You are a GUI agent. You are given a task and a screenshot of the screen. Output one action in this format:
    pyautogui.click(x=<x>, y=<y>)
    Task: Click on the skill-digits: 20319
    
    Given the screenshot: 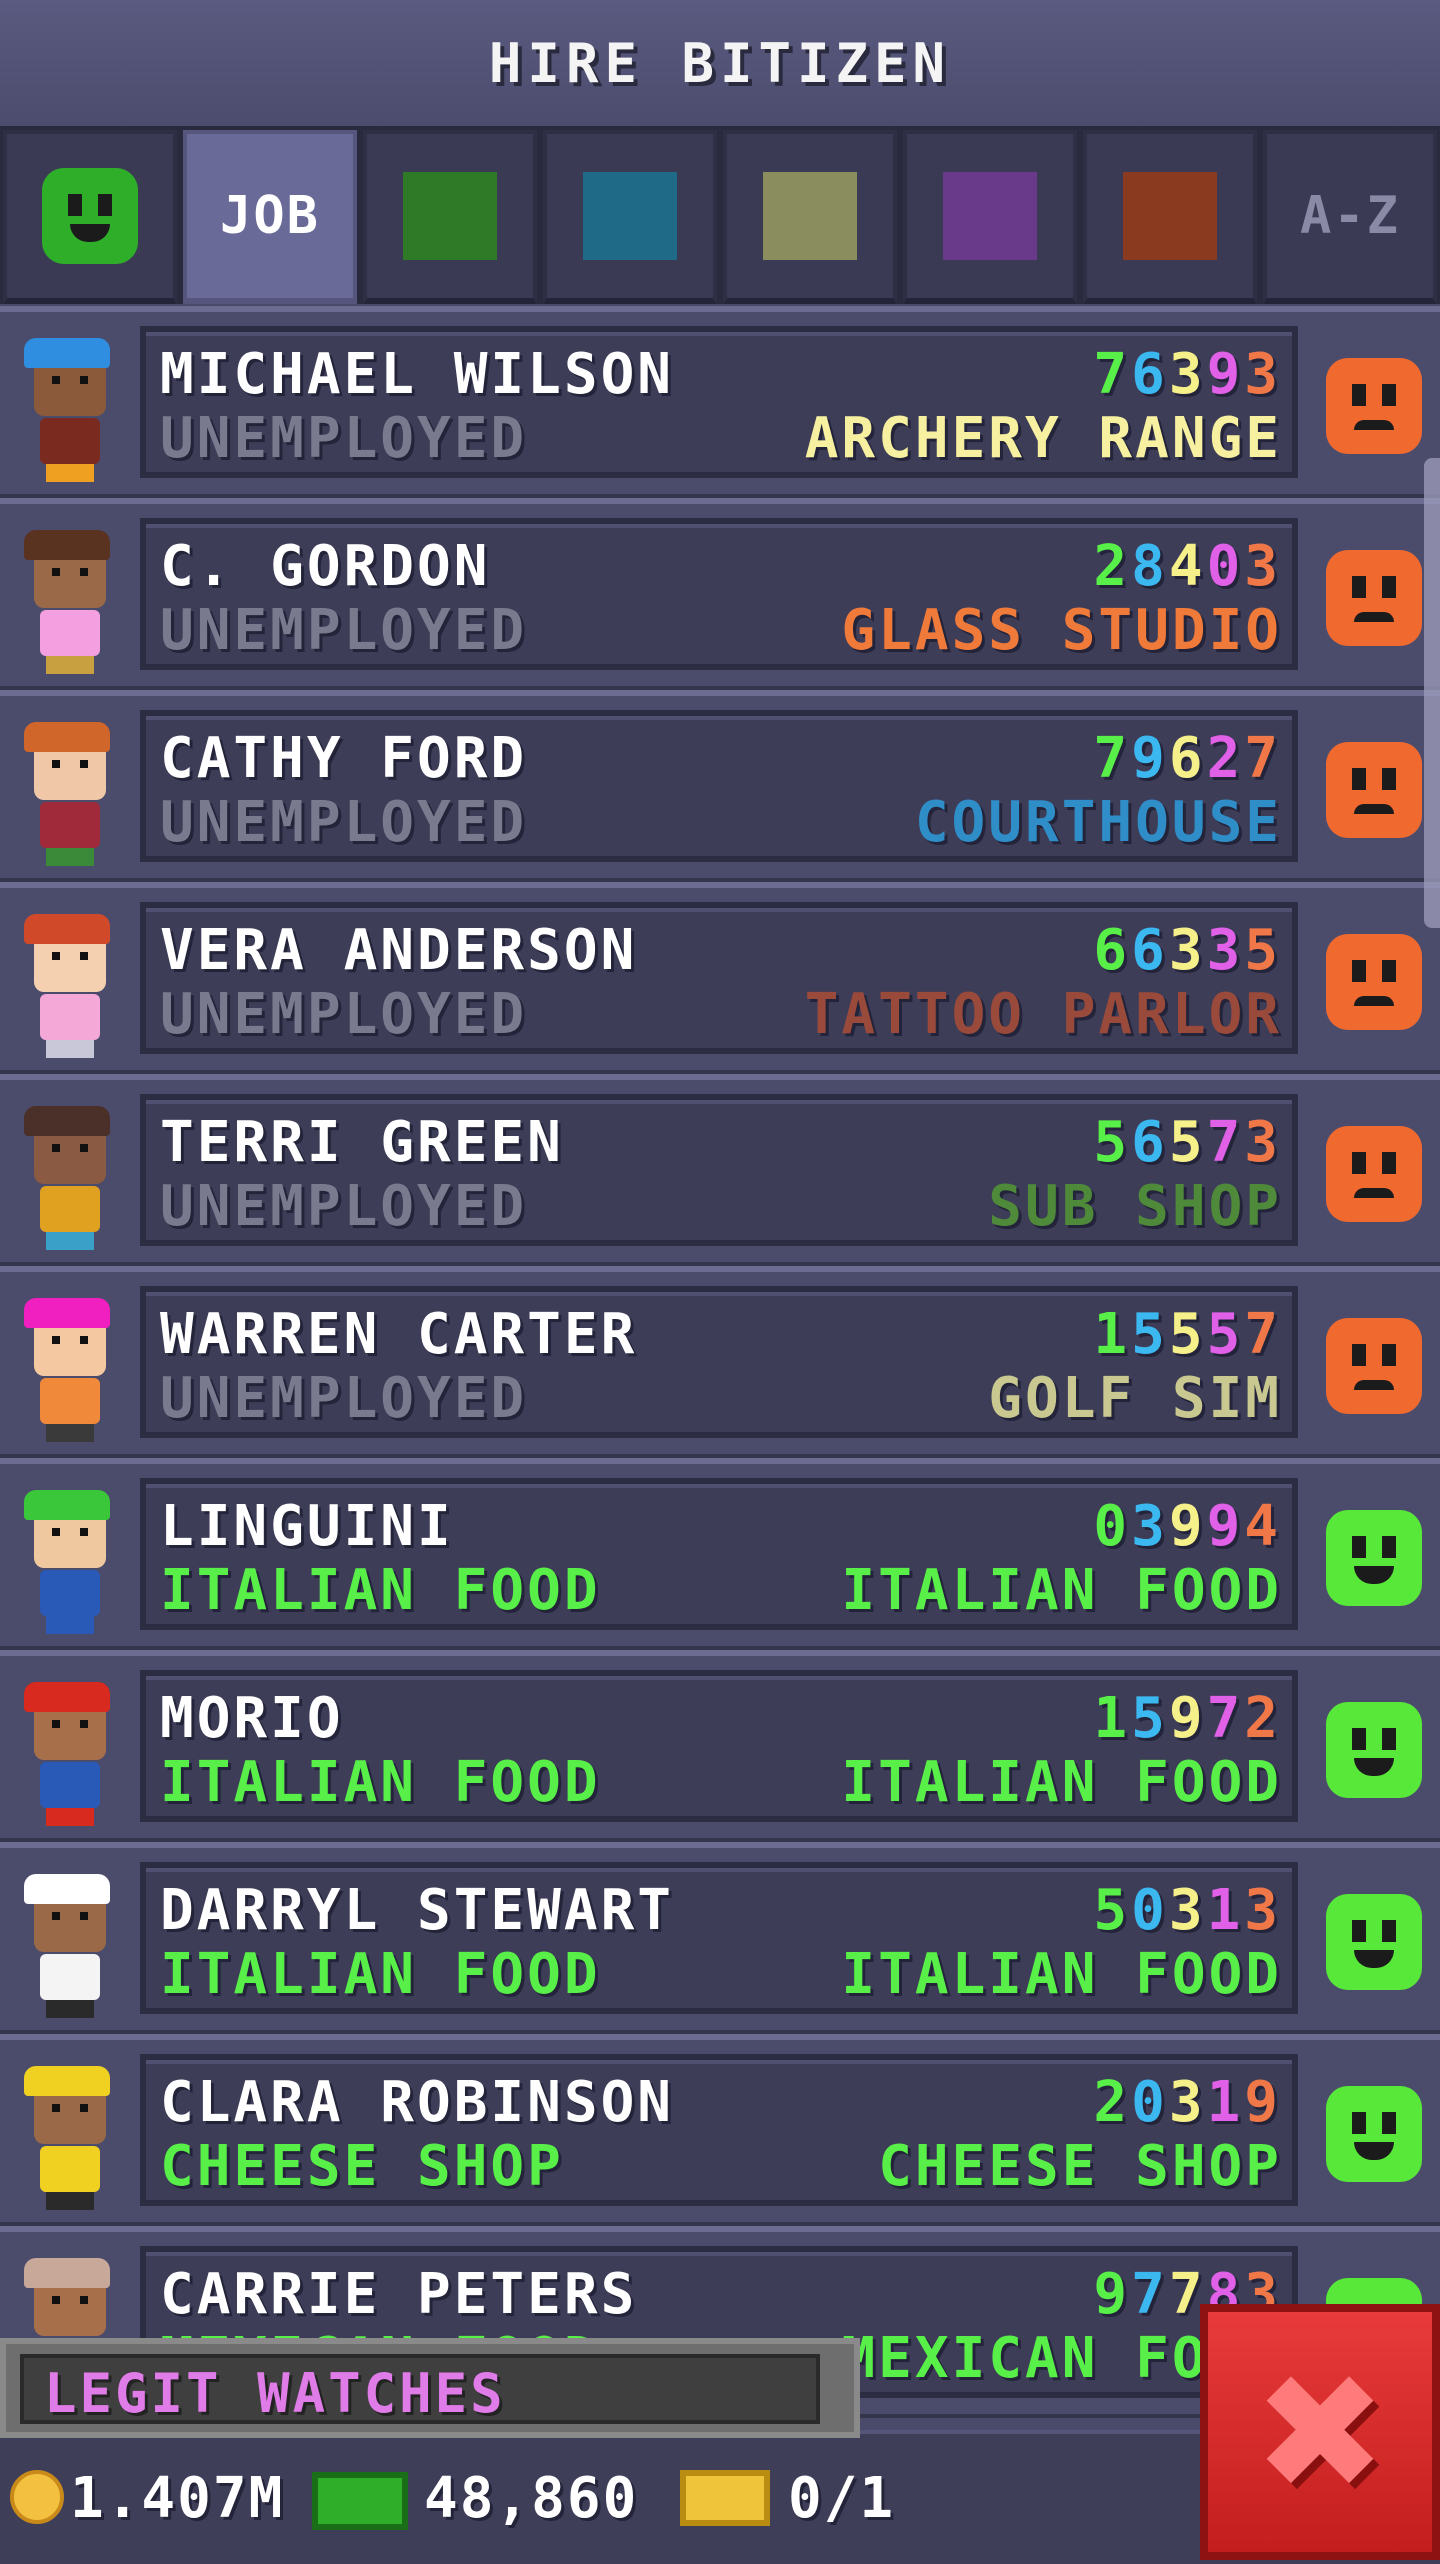 What is the action you would take?
    pyautogui.click(x=1187, y=2102)
    